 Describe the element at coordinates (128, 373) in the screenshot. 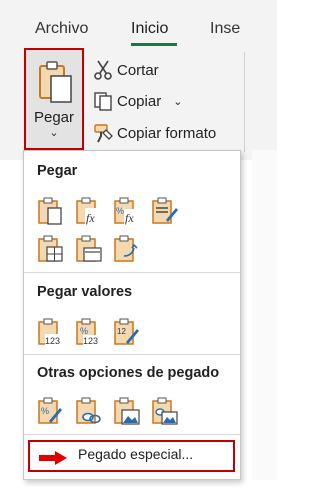

I see `section-title-other-paste-options: Otras opciones de pegado` at that location.